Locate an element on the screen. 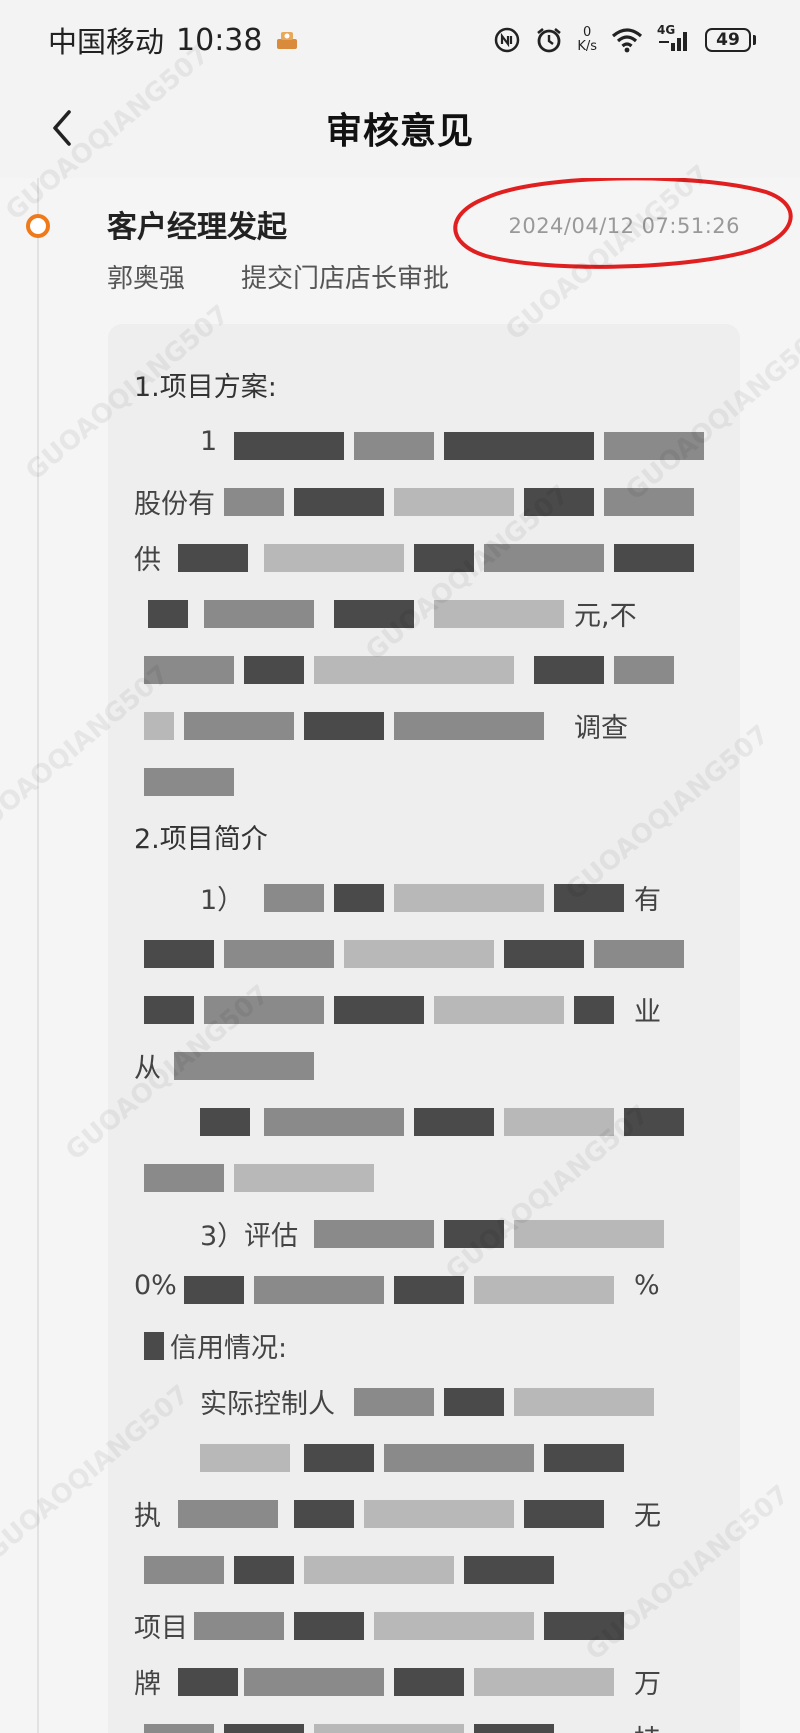  battery-level: 49 is located at coordinates (728, 40).